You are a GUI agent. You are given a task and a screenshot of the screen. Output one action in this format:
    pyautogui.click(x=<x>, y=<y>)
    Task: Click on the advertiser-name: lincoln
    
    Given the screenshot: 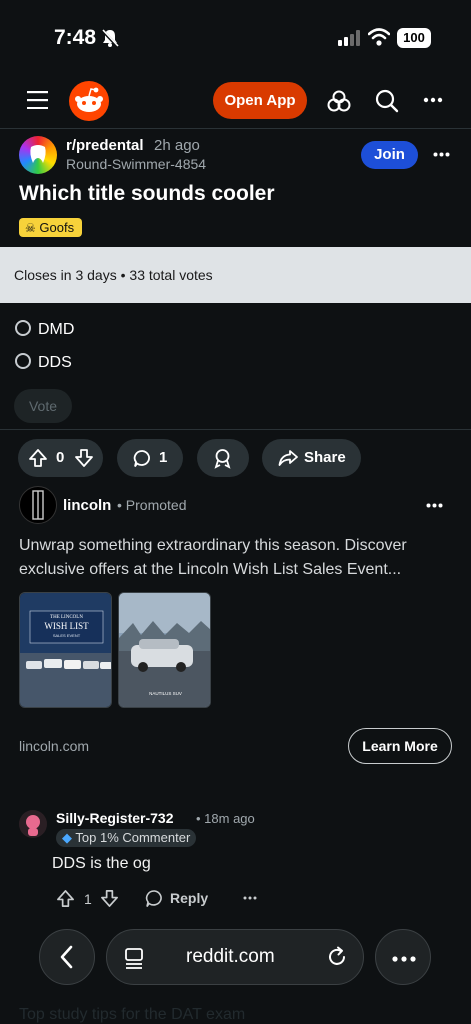 What is the action you would take?
    pyautogui.click(x=87, y=505)
    